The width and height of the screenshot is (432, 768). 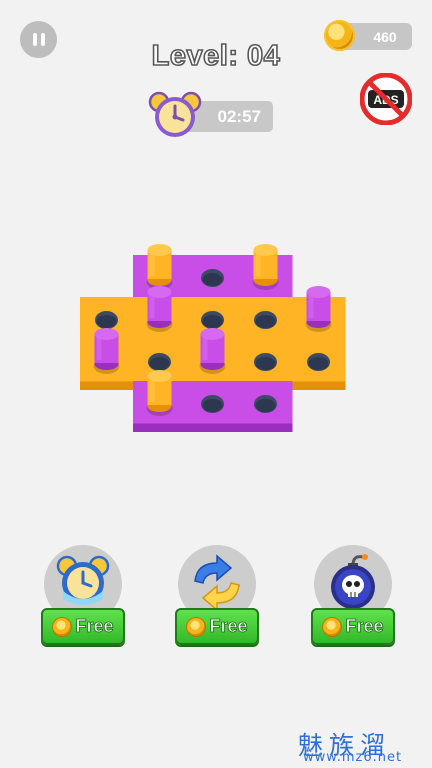 I want to click on booster-freeze-time: Free, so click(x=83, y=597).